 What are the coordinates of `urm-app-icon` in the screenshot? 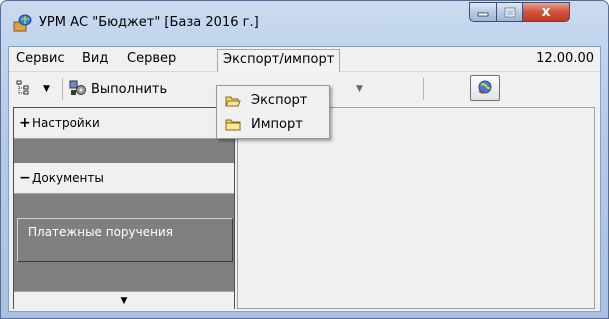 It's located at (23, 23).